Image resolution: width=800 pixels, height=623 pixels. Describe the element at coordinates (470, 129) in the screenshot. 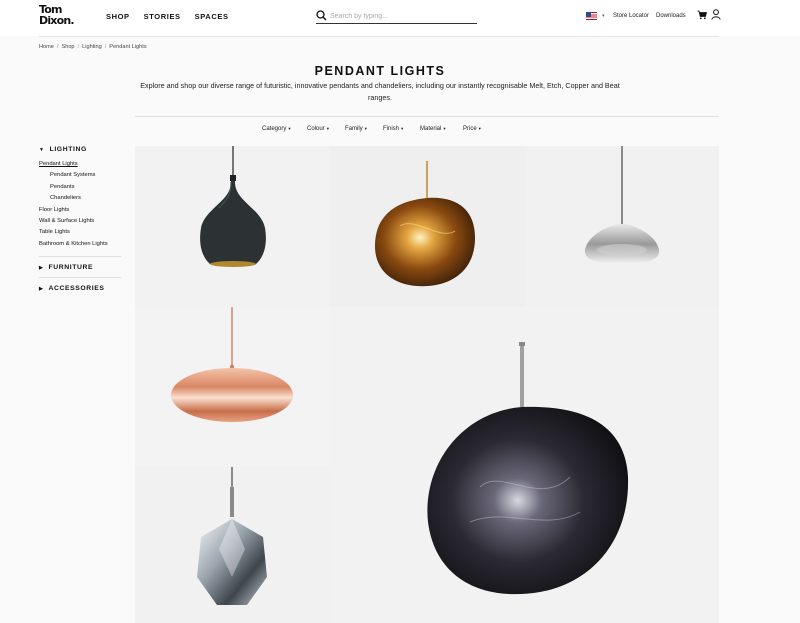

I see `filter-label: Price` at that location.